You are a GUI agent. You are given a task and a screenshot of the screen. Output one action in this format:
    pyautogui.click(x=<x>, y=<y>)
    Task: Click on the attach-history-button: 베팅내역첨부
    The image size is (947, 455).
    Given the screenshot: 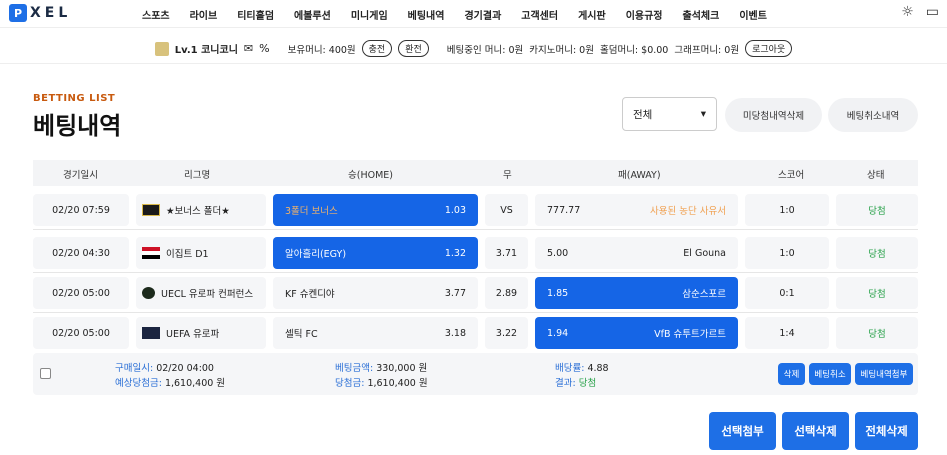 What is the action you would take?
    pyautogui.click(x=884, y=374)
    